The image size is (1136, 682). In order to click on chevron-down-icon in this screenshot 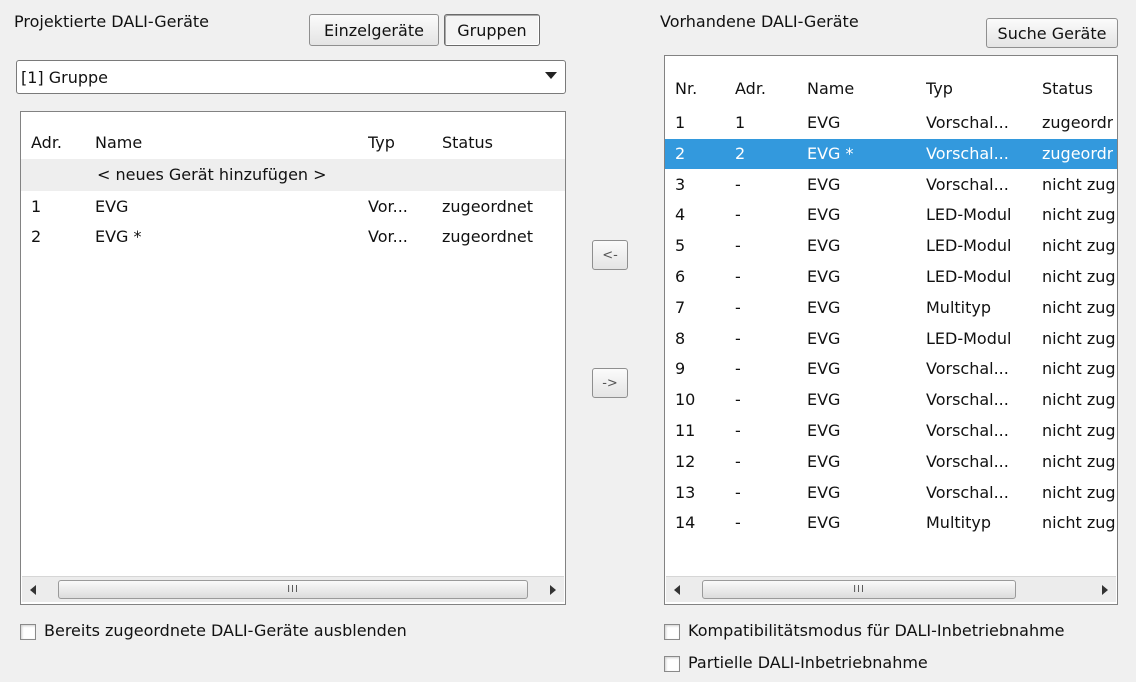, I will do `click(551, 75)`.